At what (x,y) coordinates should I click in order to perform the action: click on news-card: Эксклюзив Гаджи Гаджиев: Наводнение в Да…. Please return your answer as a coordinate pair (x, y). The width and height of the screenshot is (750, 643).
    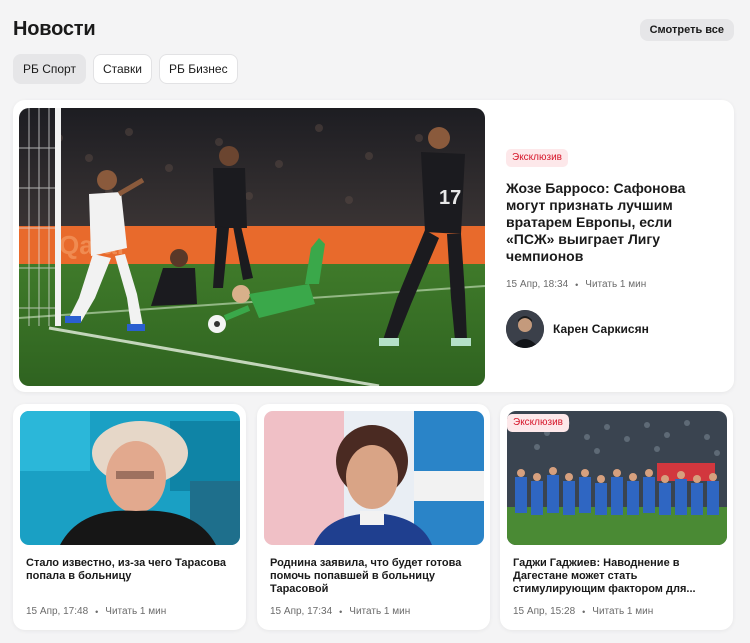
    Looking at the image, I should click on (616, 517).